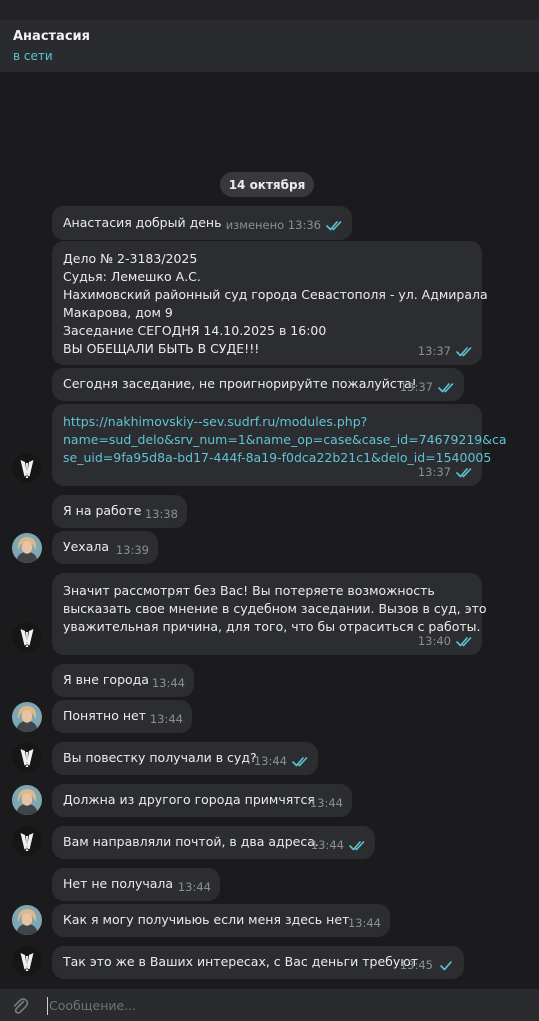 Image resolution: width=539 pixels, height=1021 pixels. I want to click on message-text: Вам направляли почтой, в два адреса., so click(191, 841).